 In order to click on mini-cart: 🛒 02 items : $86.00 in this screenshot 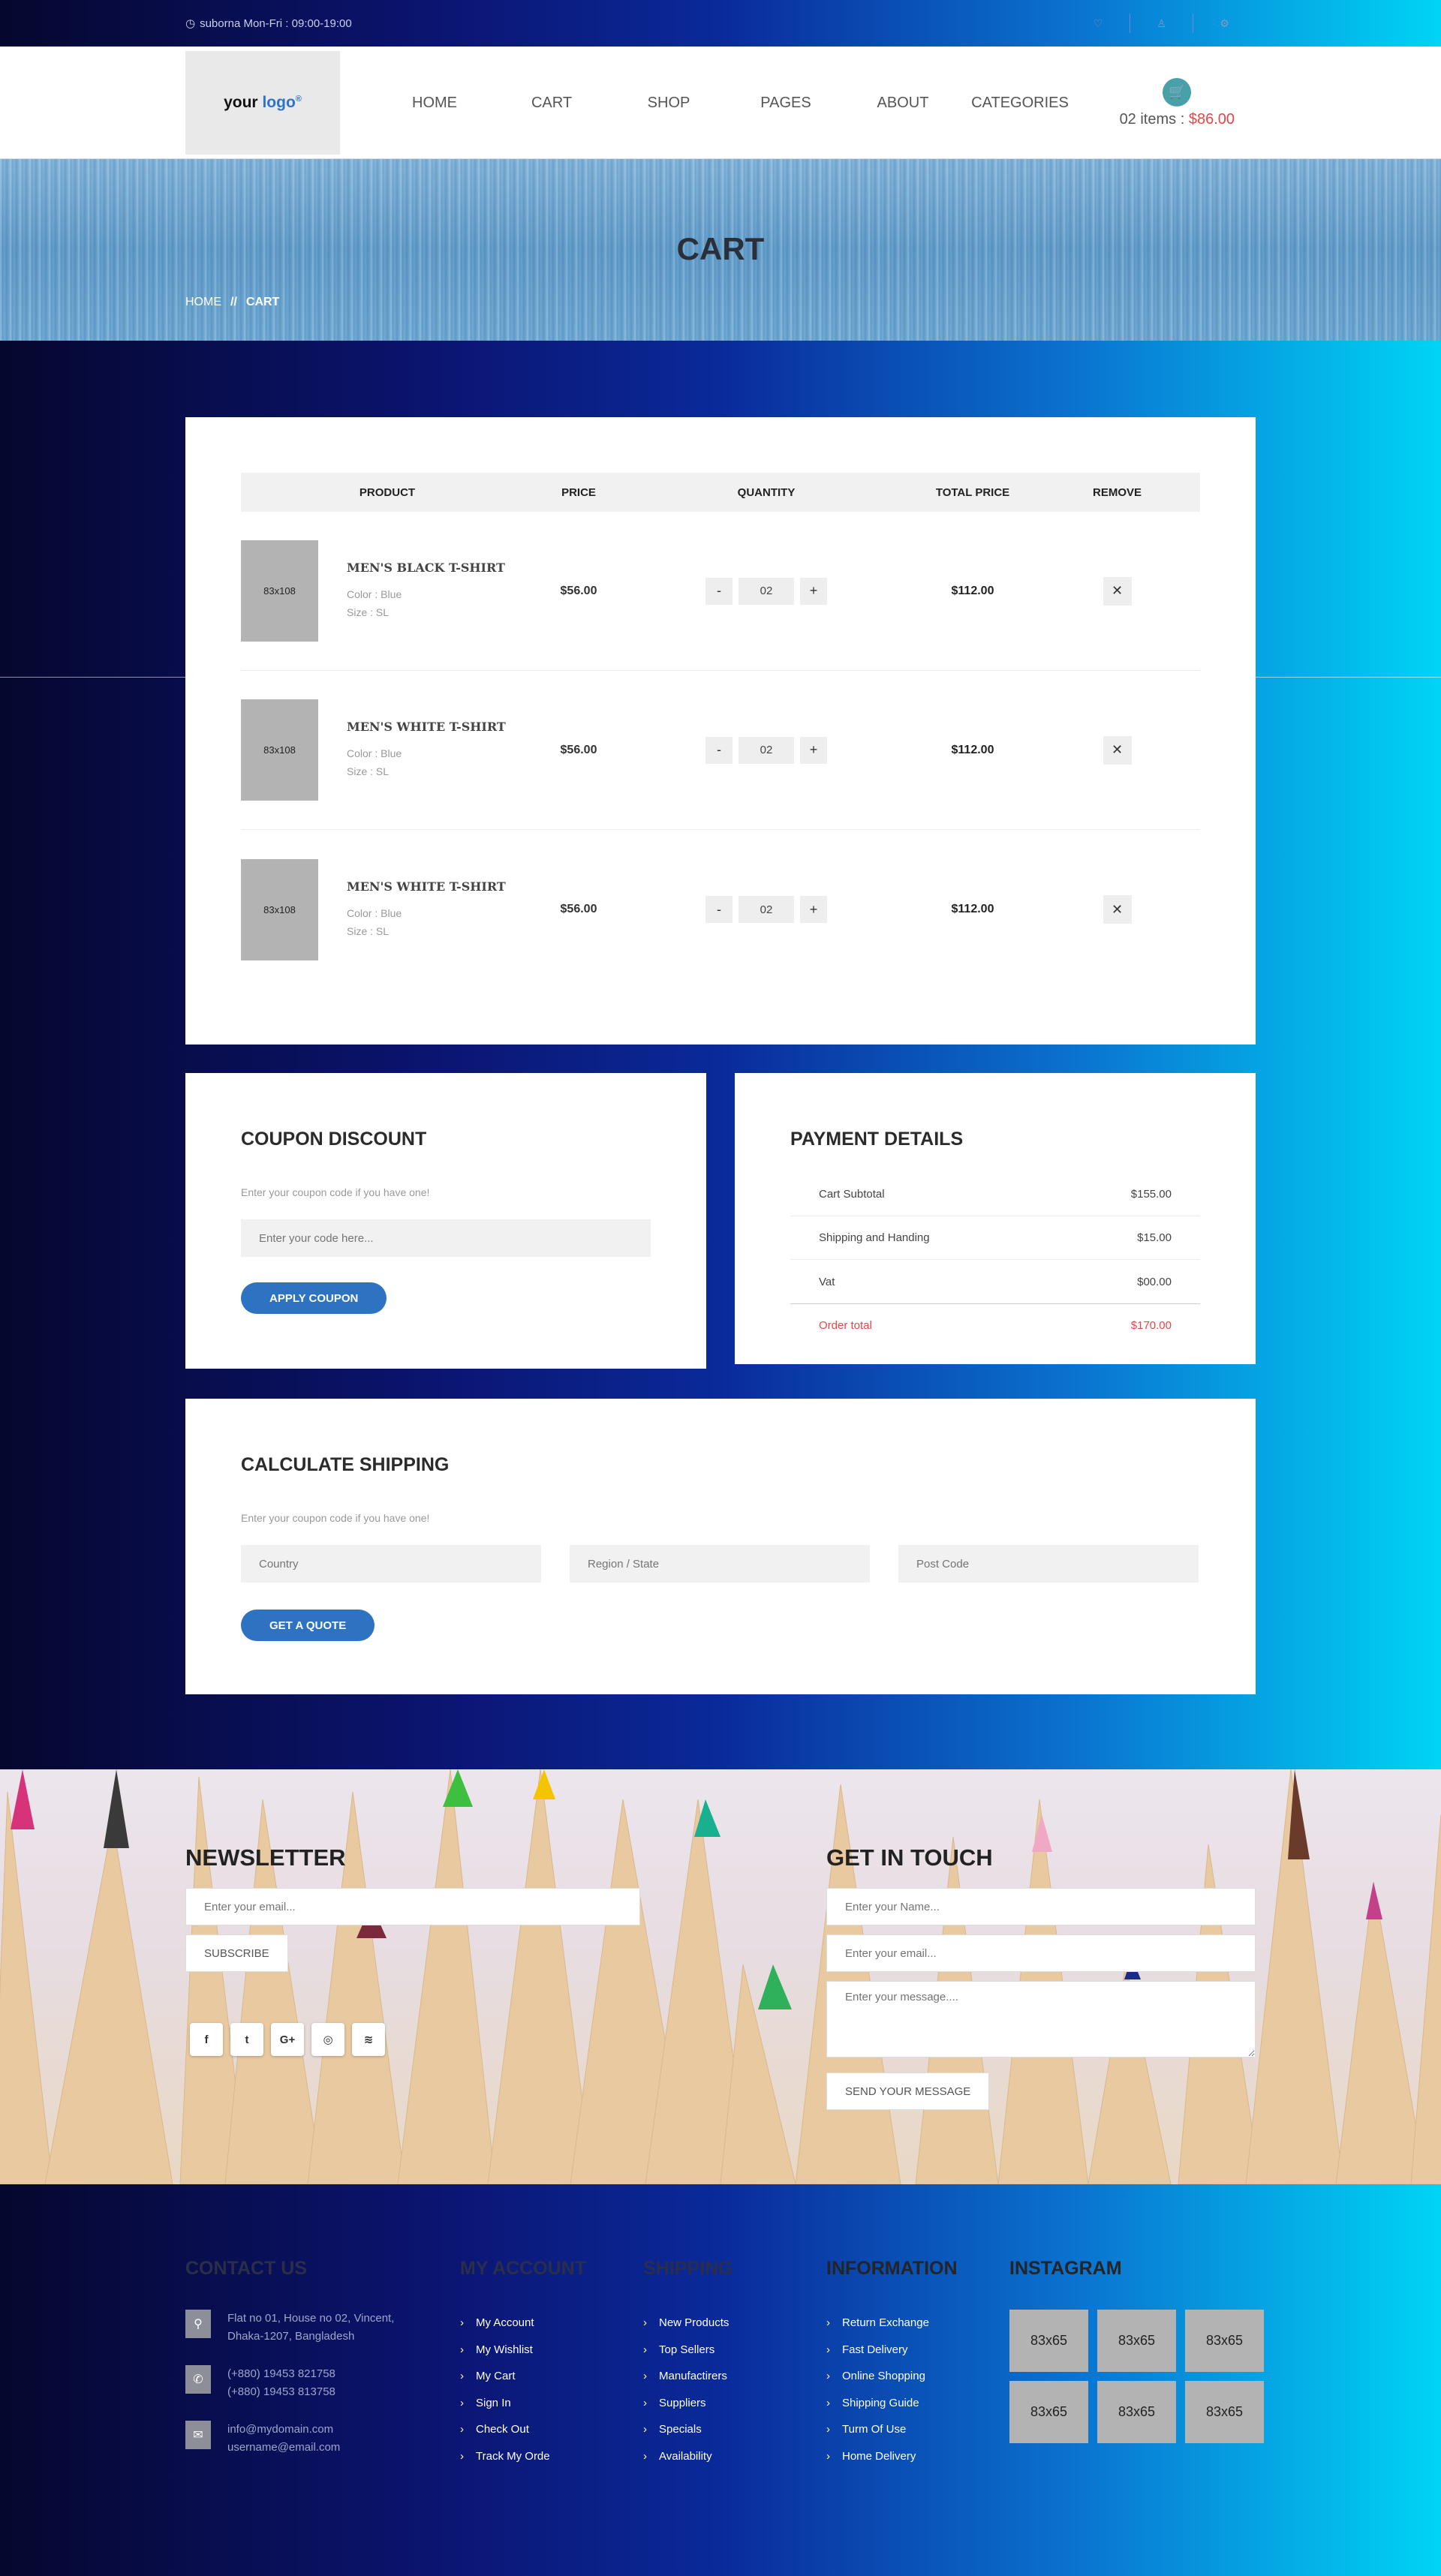, I will do `click(1177, 102)`.